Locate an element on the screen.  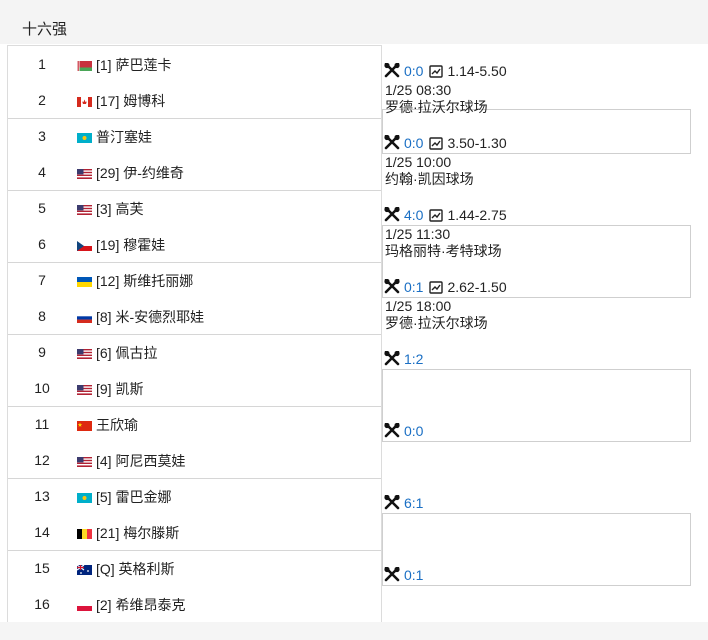
match-time: 1/25 10:00 is located at coordinates (418, 162).